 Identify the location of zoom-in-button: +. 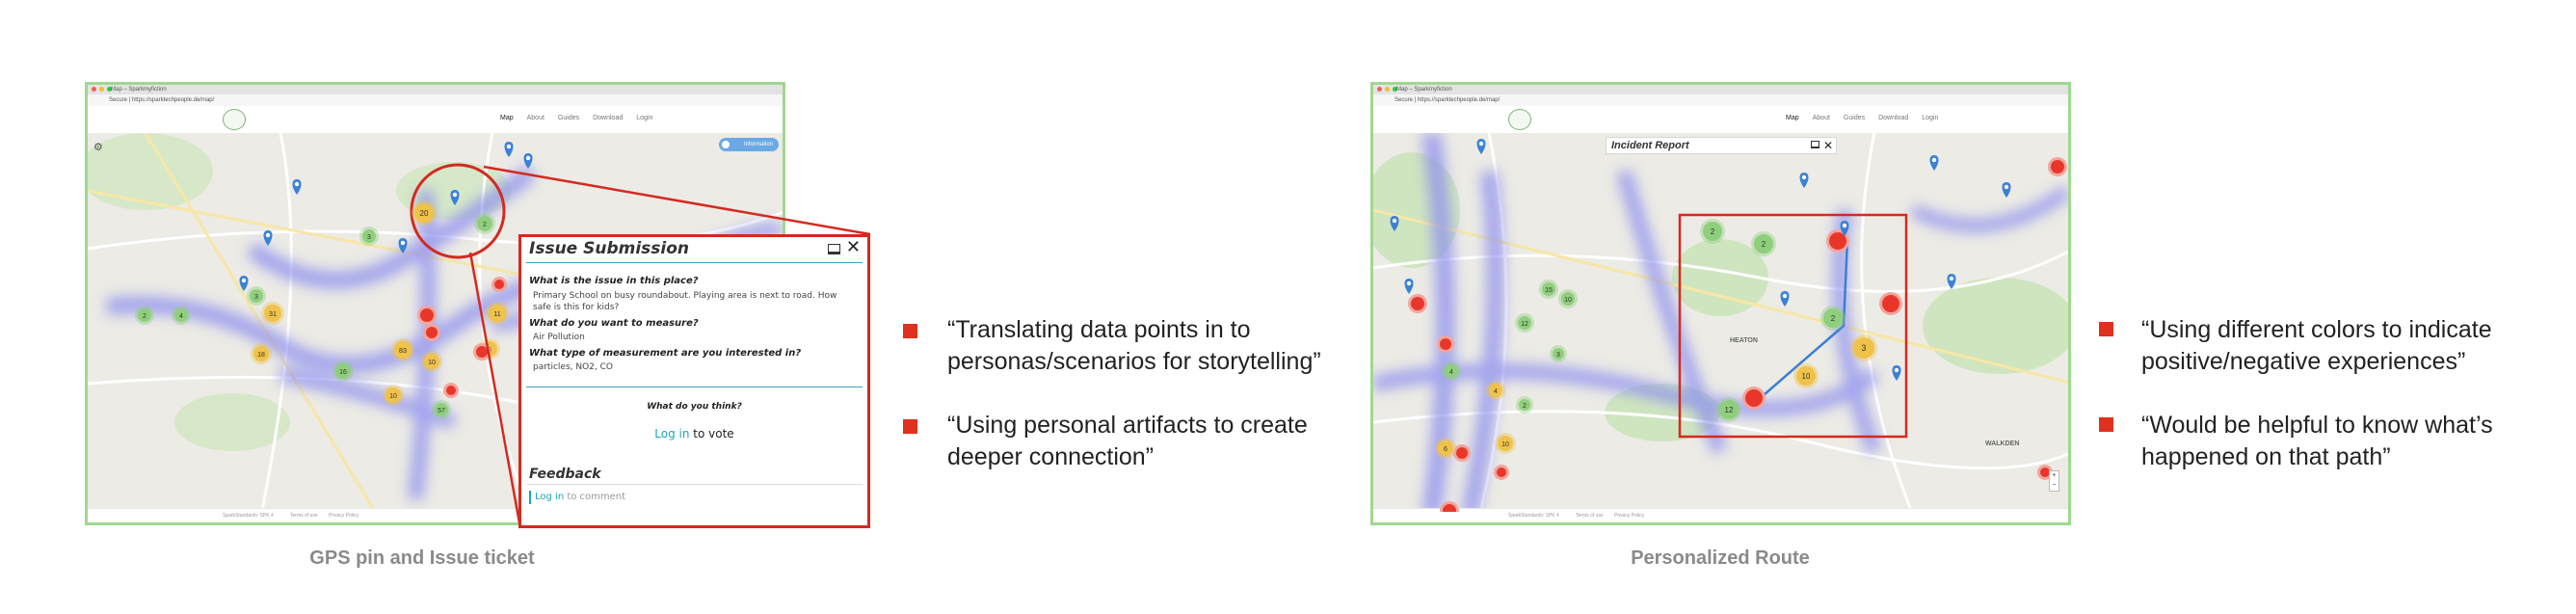
(2054, 476).